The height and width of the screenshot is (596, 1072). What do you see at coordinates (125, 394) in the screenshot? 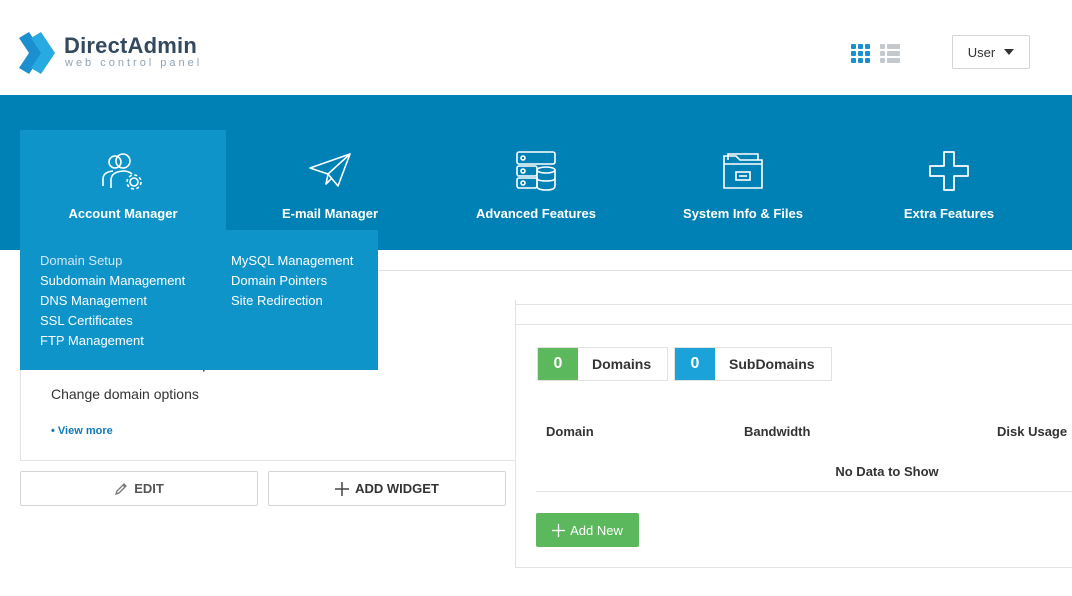
I see `widget-description: Change domain options` at bounding box center [125, 394].